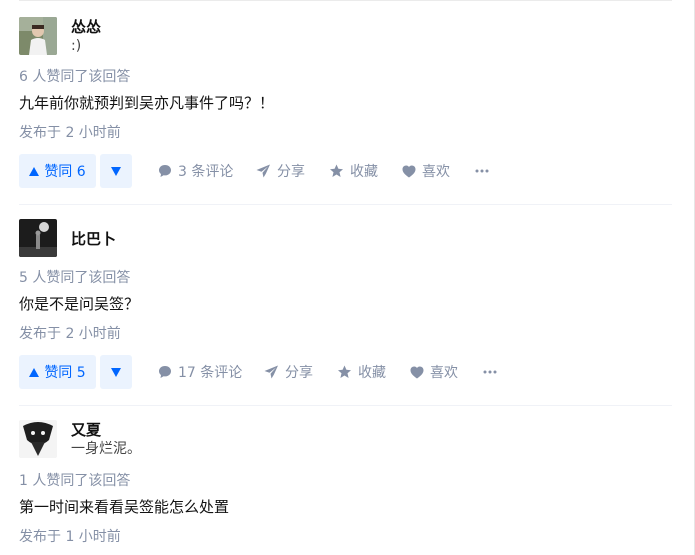 This screenshot has width=695, height=555. I want to click on author-name: 怂怂, so click(86, 27).